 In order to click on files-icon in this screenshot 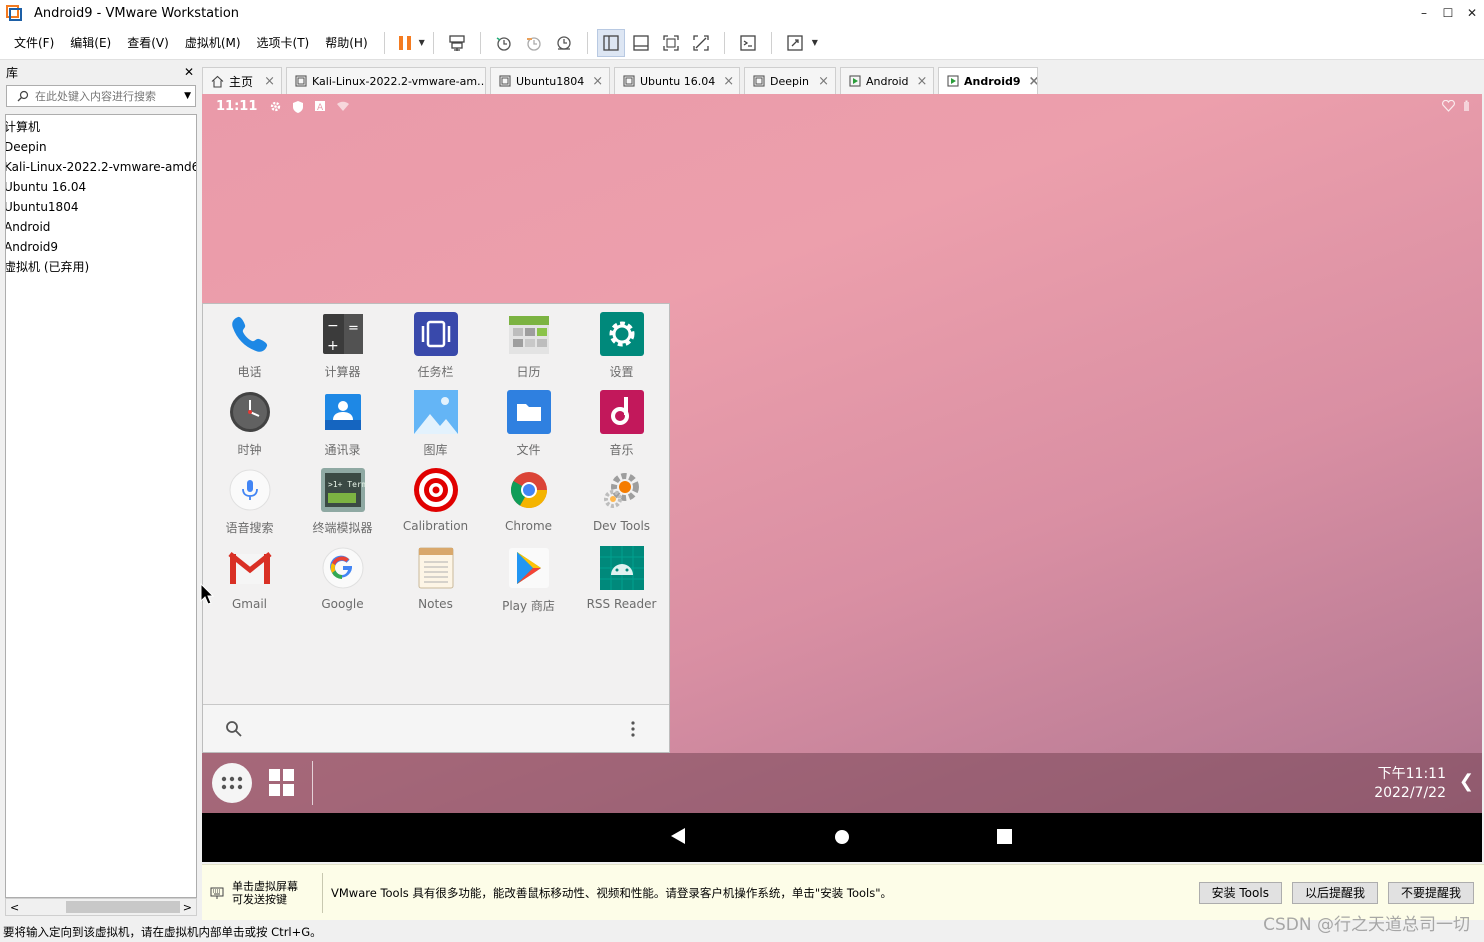, I will do `click(528, 412)`.